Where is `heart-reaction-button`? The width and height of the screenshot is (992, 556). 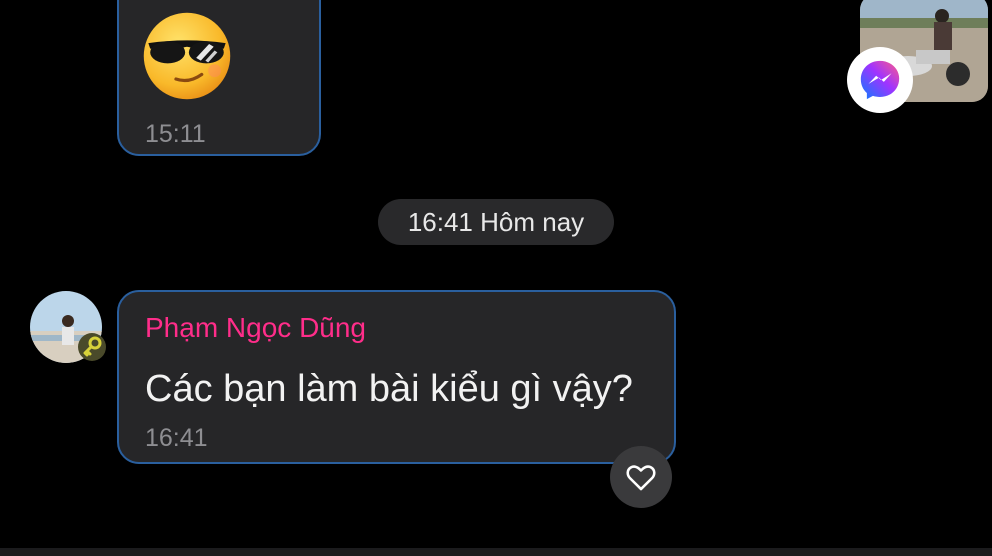
heart-reaction-button is located at coordinates (641, 477).